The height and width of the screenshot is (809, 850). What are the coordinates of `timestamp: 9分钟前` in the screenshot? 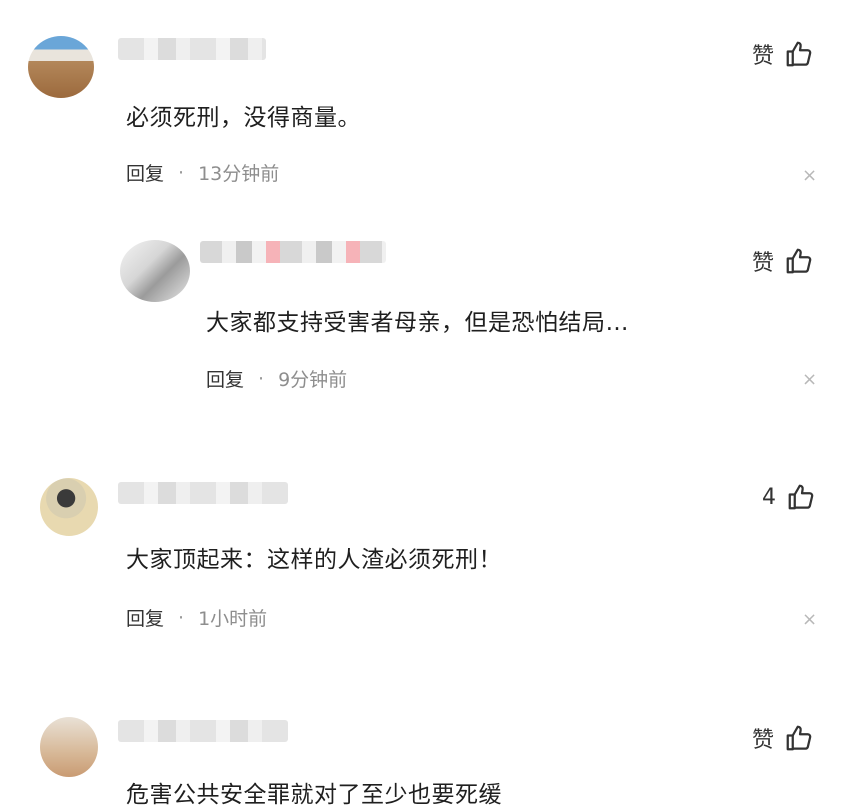 It's located at (313, 380).